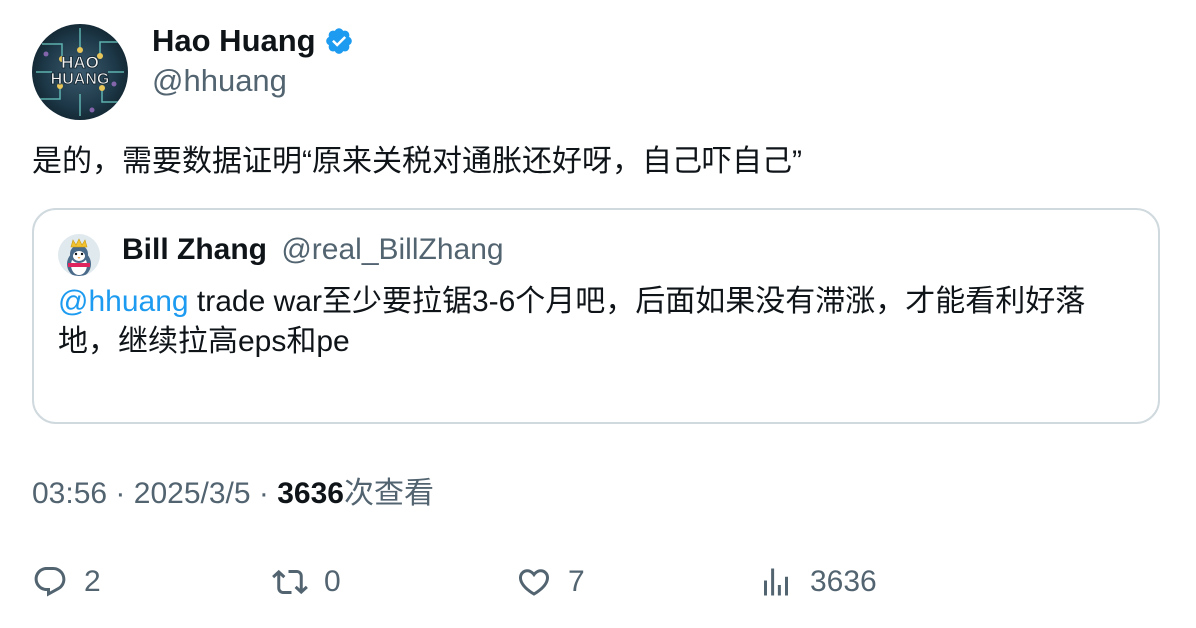 The width and height of the screenshot is (1196, 628). What do you see at coordinates (50, 582) in the screenshot?
I see `reply-icon` at bounding box center [50, 582].